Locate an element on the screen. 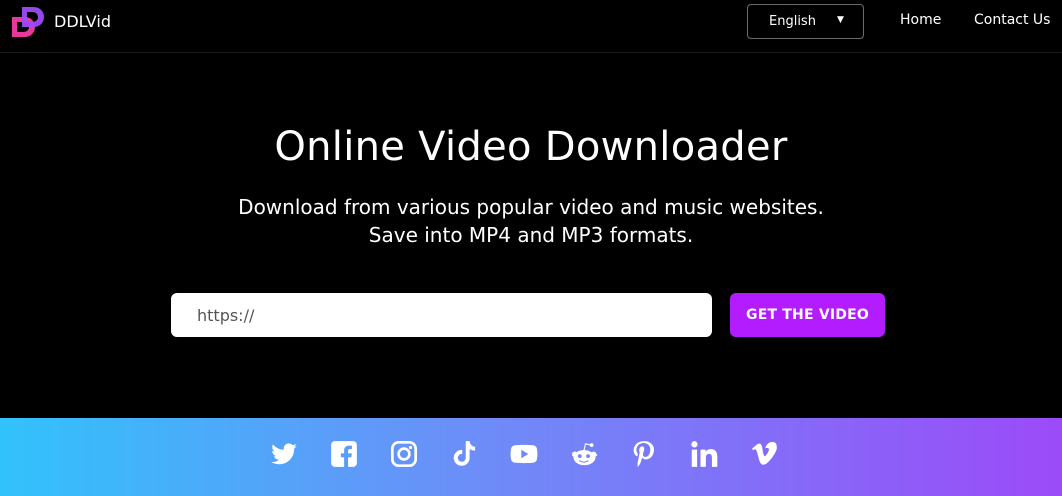  page-title: Online Video Downloader is located at coordinates (531, 147).